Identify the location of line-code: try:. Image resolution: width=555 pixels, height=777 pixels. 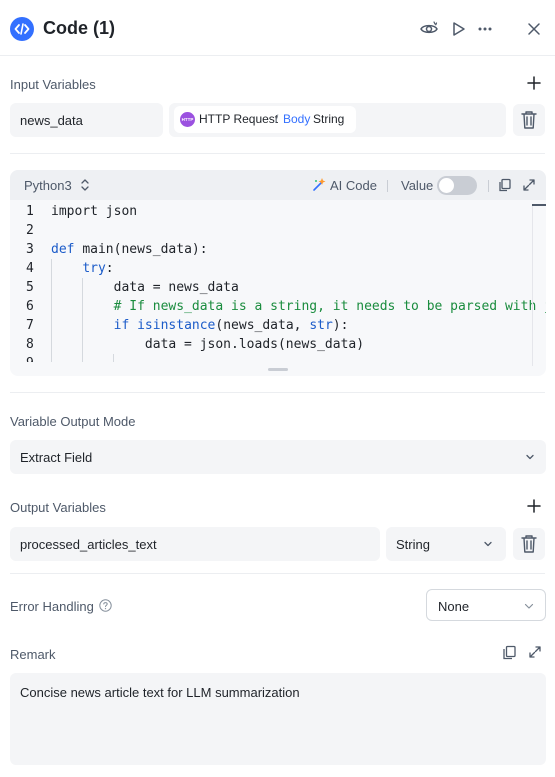
(98, 268).